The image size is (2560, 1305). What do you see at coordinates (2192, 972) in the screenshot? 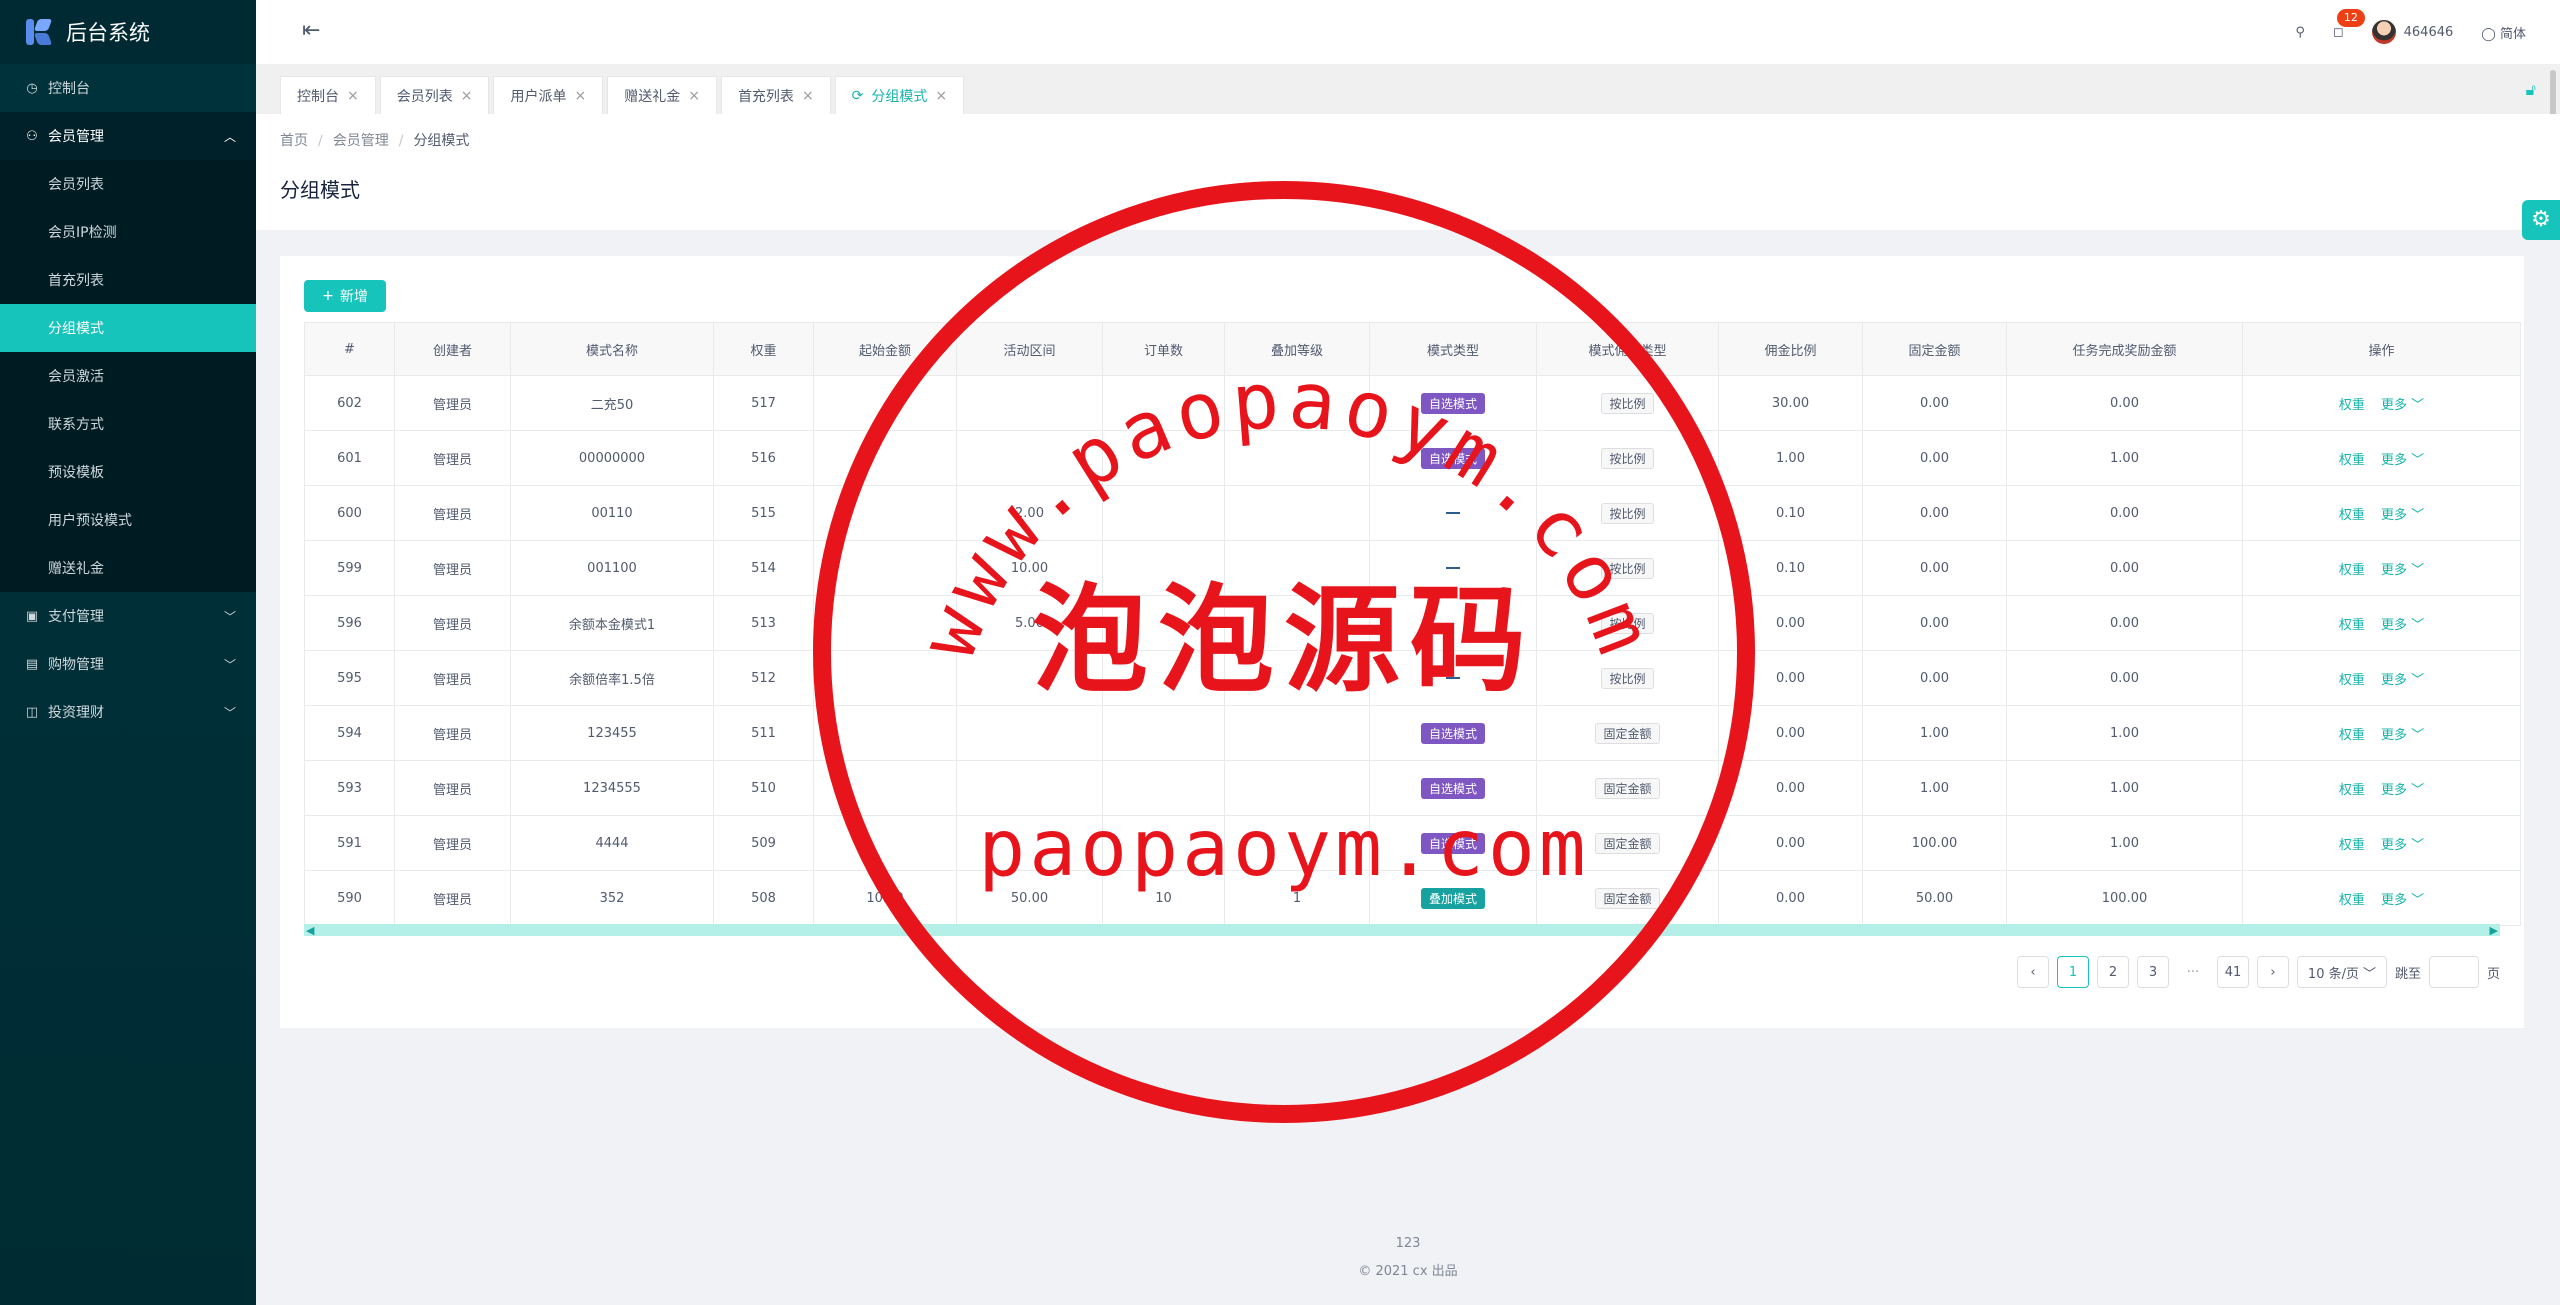
I see `page-ellipsis: ···` at bounding box center [2192, 972].